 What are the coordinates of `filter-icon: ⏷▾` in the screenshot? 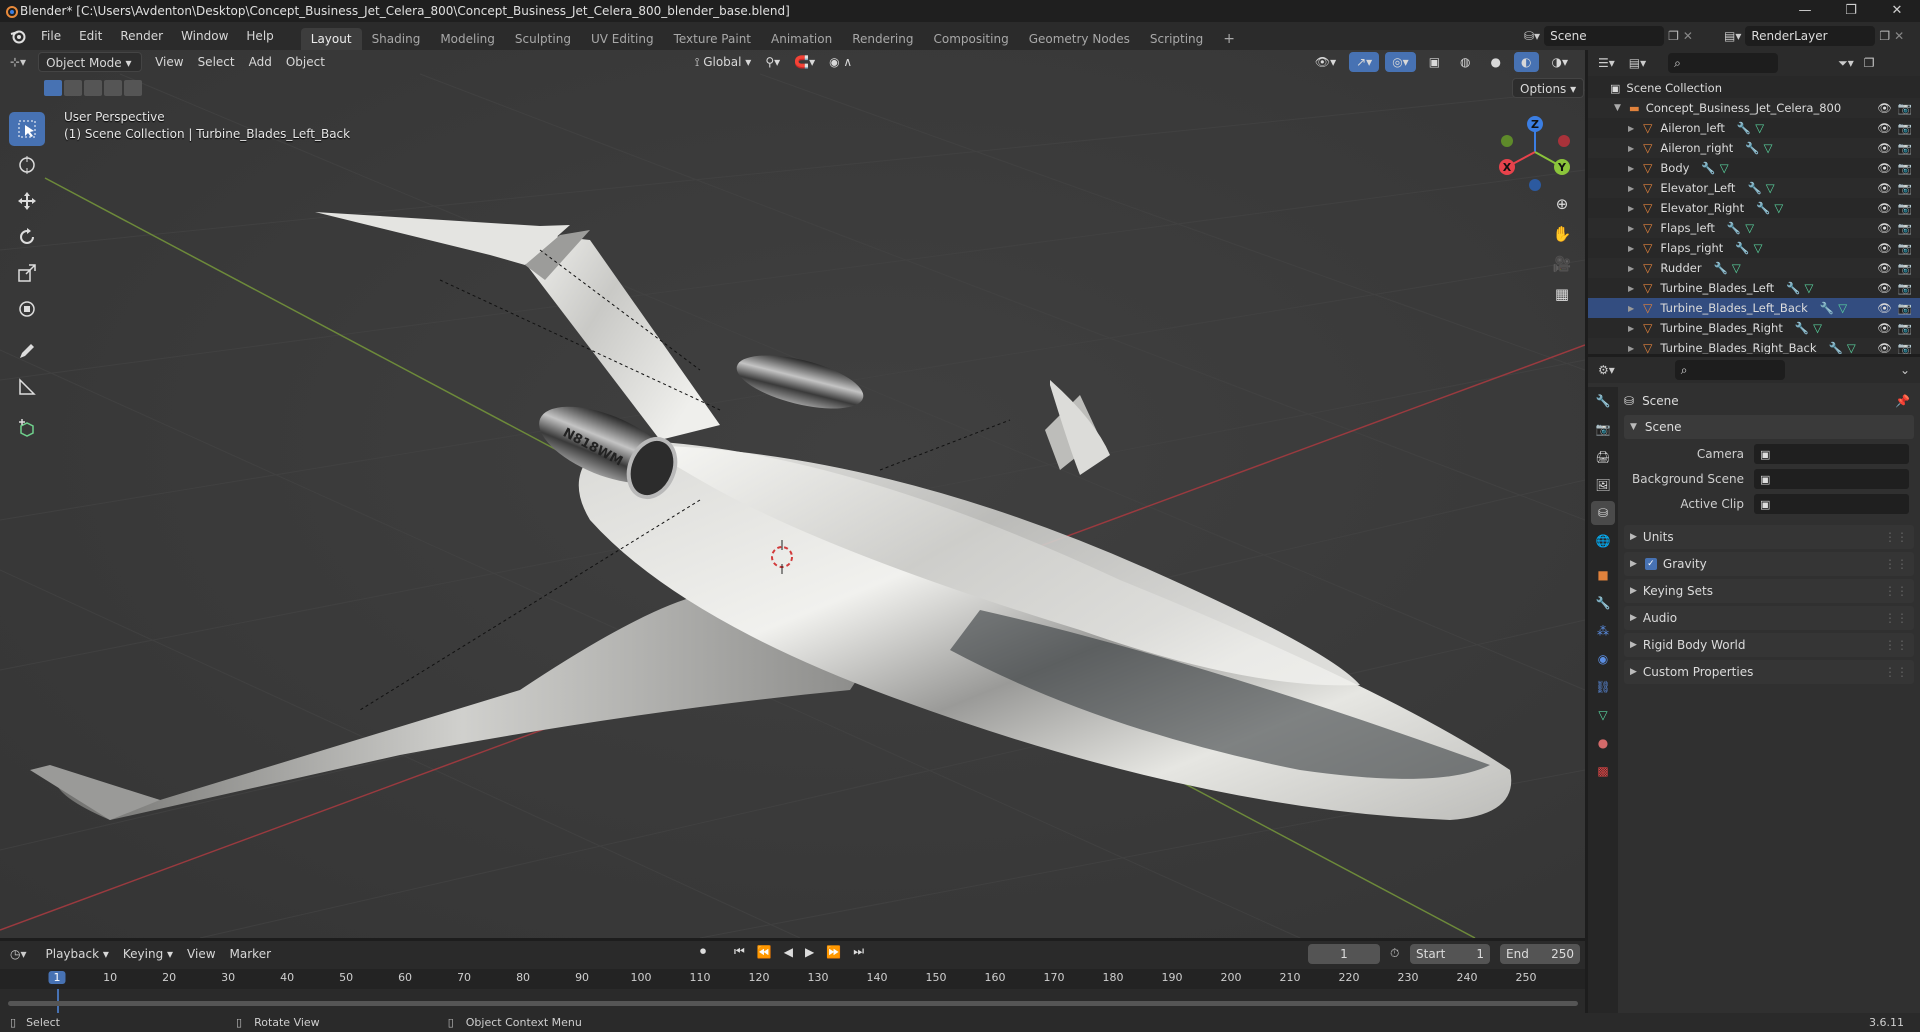 It's located at (1846, 63).